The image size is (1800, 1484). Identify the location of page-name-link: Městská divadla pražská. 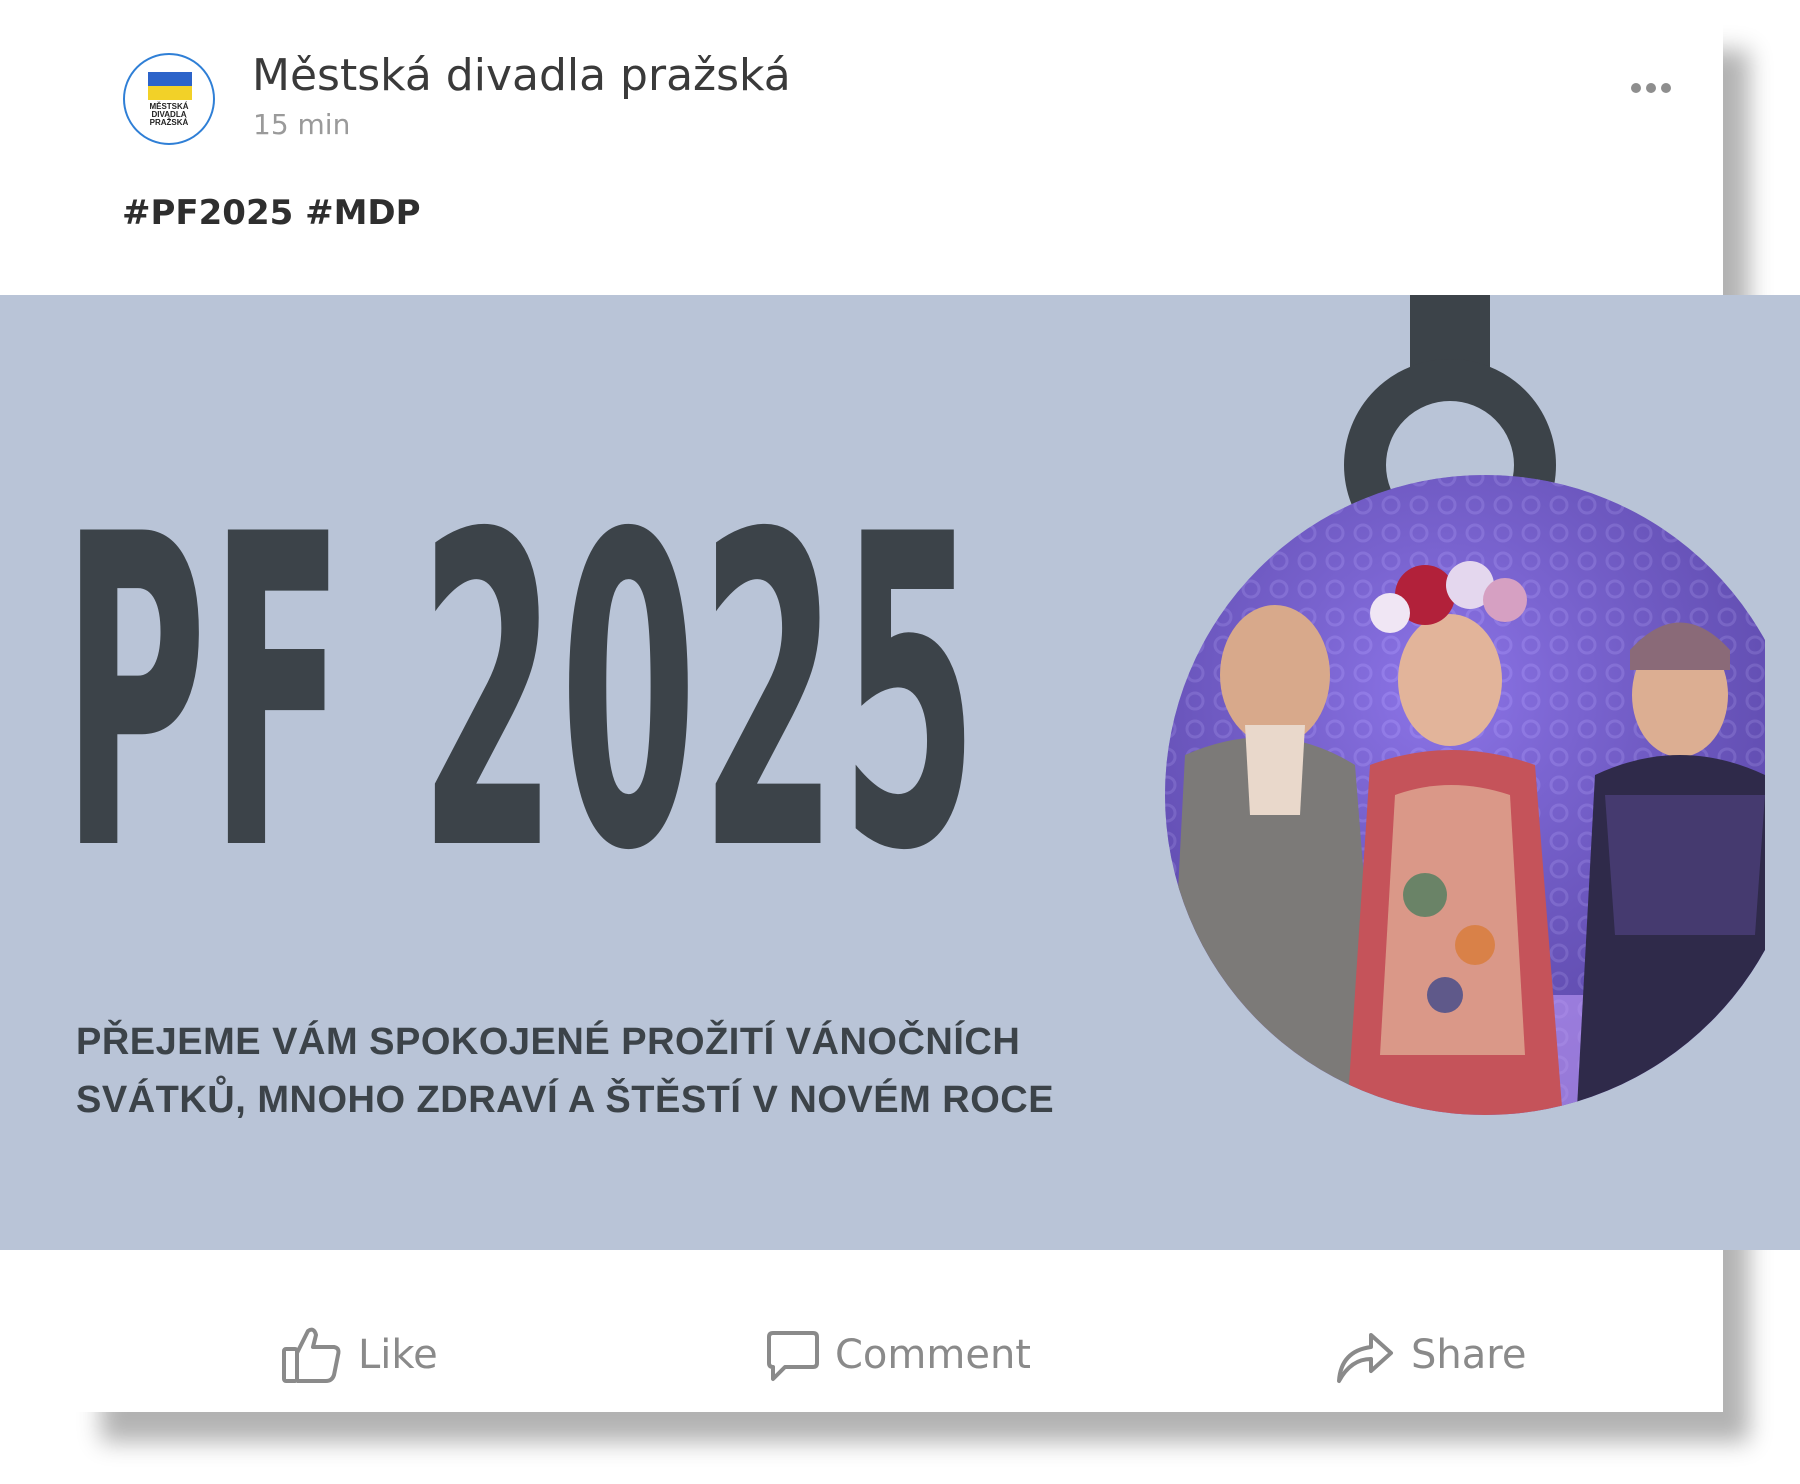
(521, 75).